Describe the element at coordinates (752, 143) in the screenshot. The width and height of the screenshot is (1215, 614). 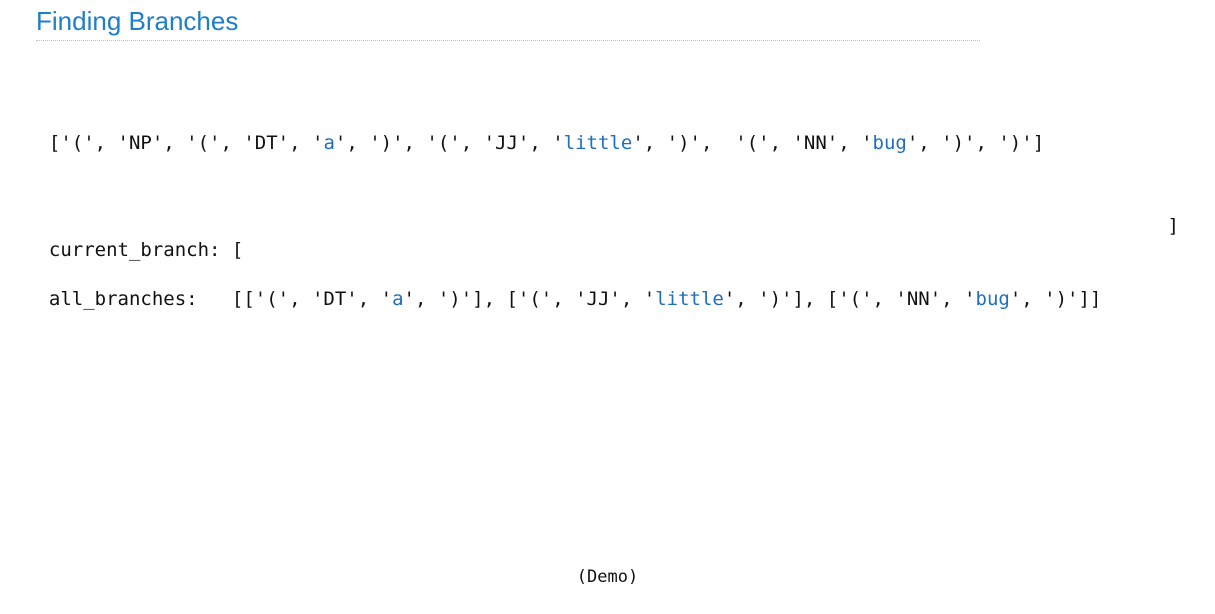
I see `token-segment: ', ')', '(', 'NN', '` at that location.